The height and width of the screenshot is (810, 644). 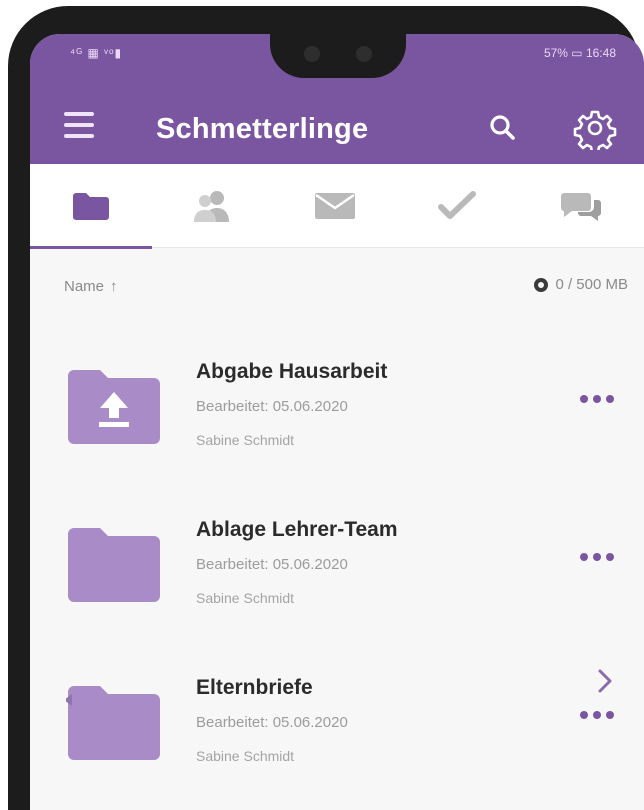 I want to click on app-bar: Schmetterlinge, so click(x=337, y=118).